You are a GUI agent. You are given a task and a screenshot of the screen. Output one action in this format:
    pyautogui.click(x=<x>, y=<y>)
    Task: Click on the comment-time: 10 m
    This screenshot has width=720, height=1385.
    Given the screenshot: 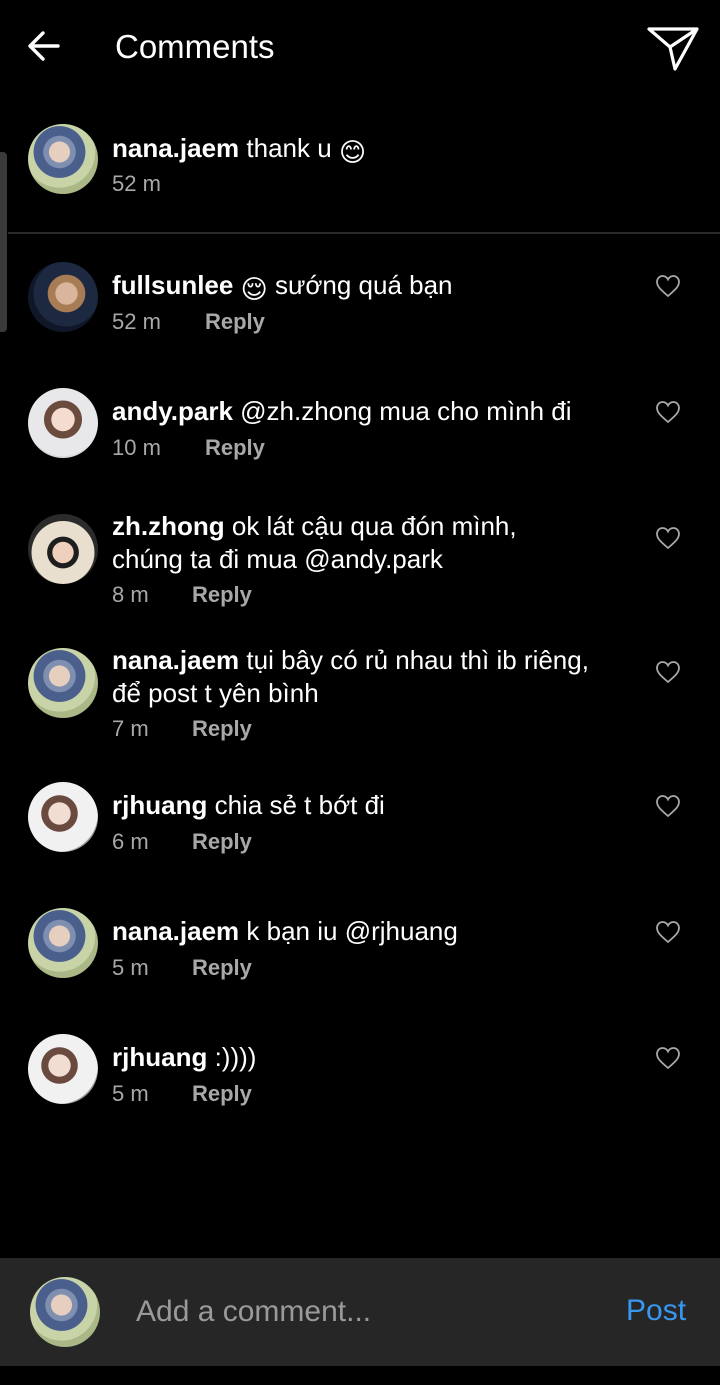 What is the action you would take?
    pyautogui.click(x=136, y=447)
    